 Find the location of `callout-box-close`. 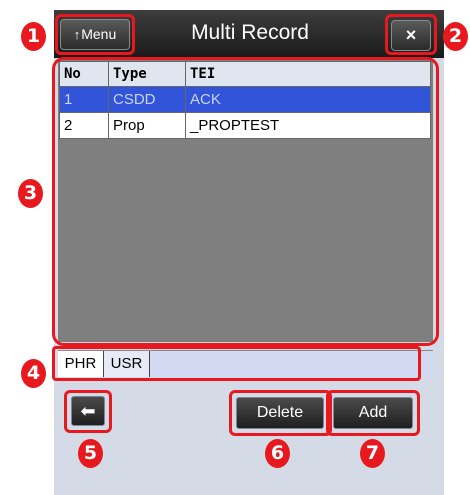

callout-box-close is located at coordinates (411, 34).